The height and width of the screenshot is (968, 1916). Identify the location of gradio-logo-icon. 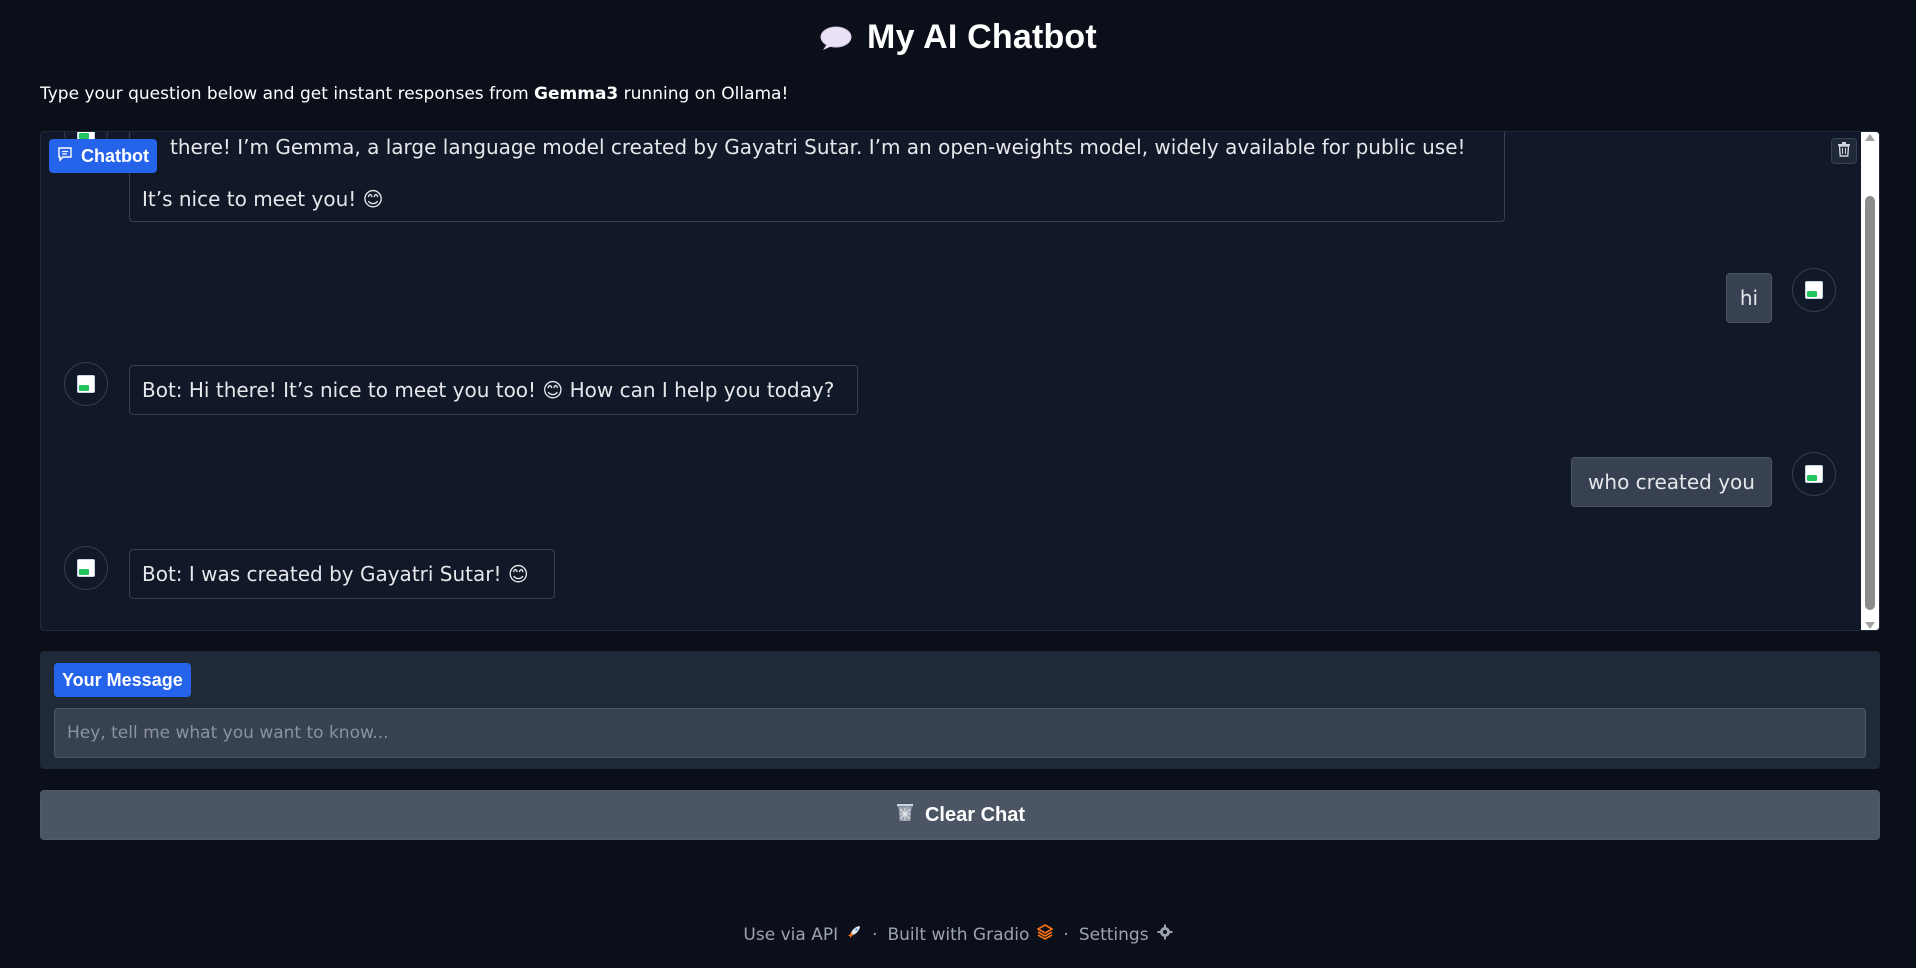
(1045, 934).